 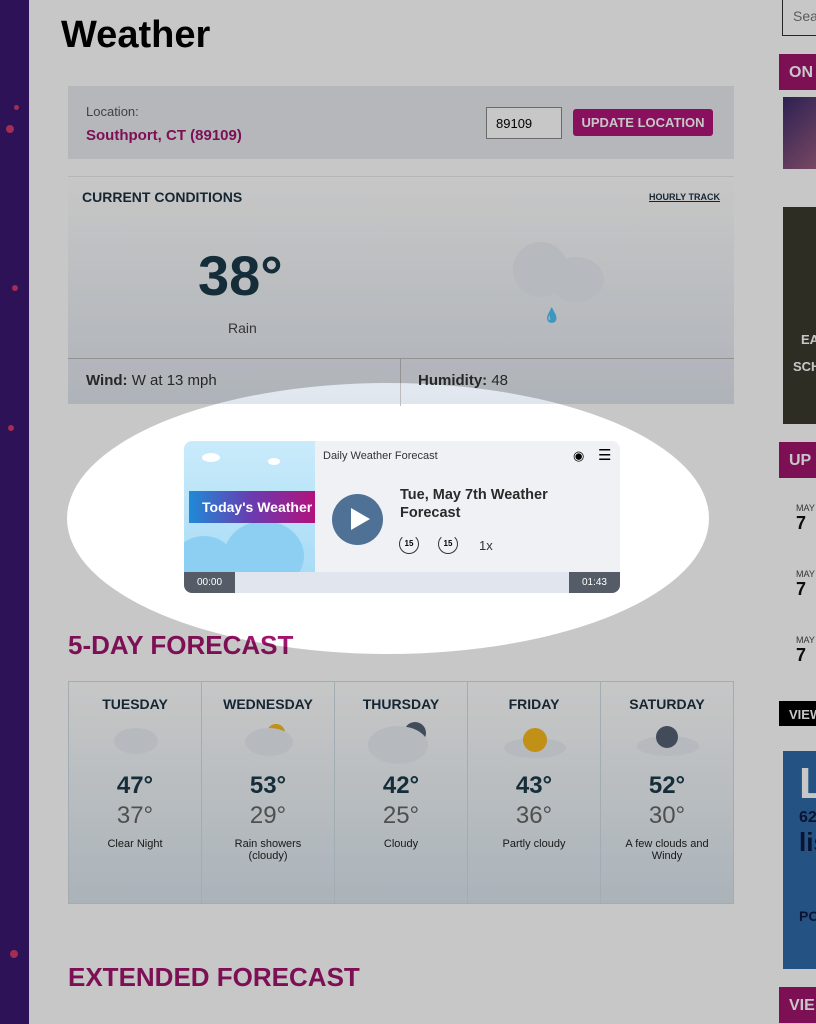 I want to click on play-button, so click(x=357, y=519).